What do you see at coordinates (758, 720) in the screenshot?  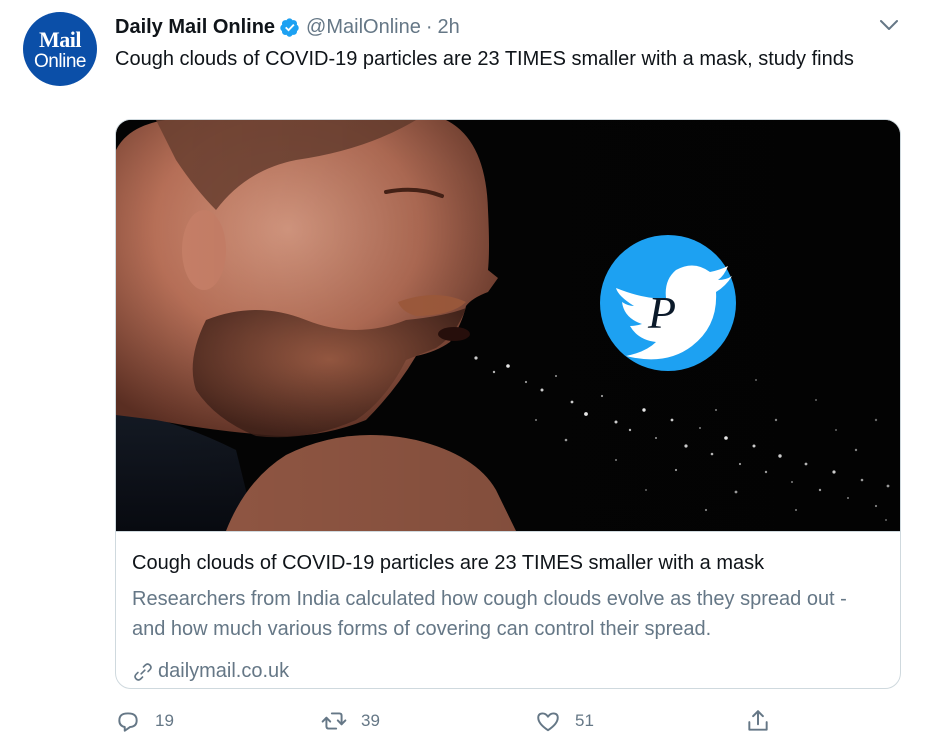 I see `share-icon` at bounding box center [758, 720].